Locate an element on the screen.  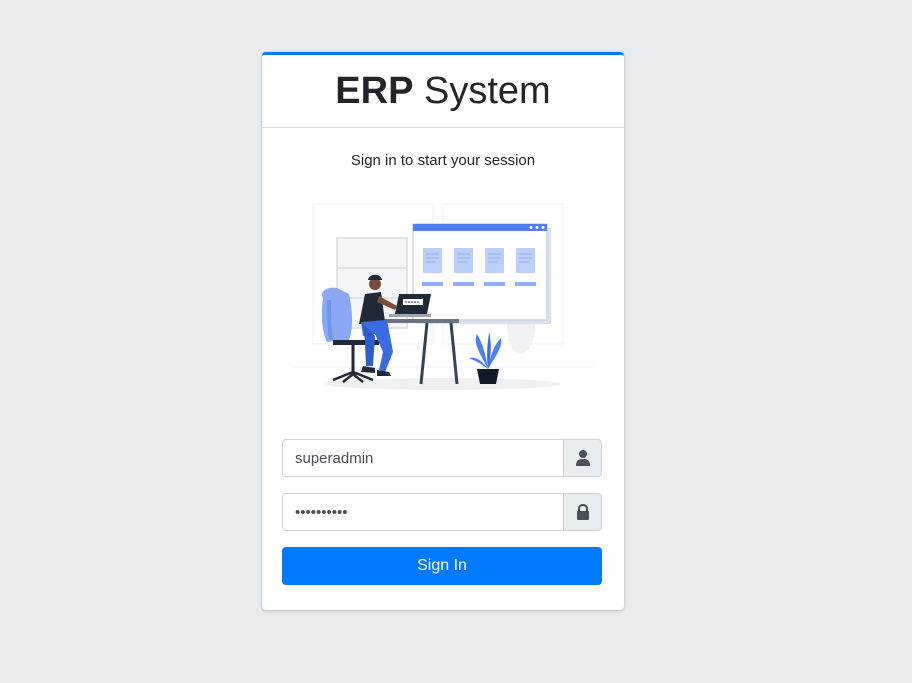
sign-in-button: Sign In is located at coordinates (442, 566).